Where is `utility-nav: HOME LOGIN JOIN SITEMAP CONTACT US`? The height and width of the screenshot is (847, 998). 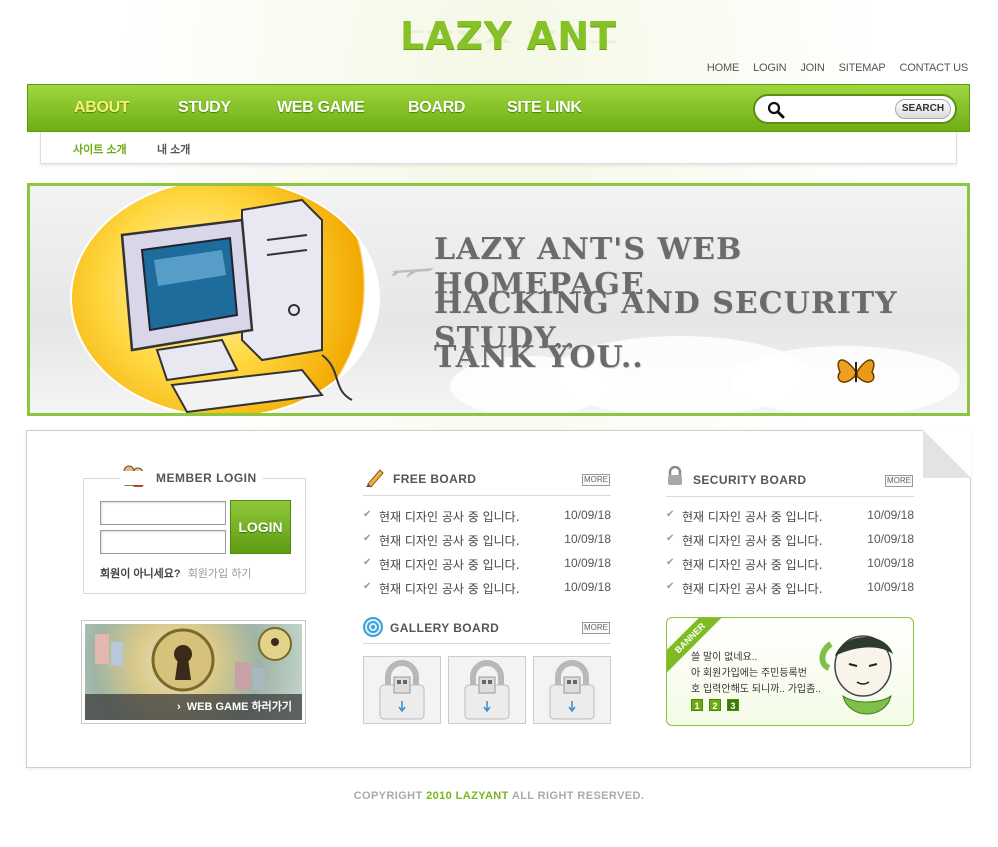 utility-nav: HOME LOGIN JOIN SITEMAP CONTACT US is located at coordinates (837, 68).